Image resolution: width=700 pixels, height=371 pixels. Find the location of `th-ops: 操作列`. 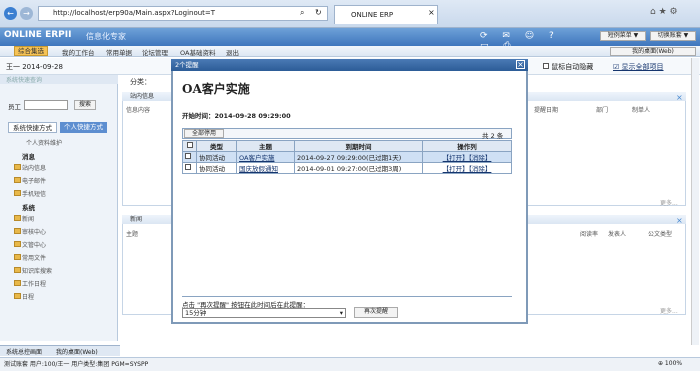

th-ops: 操作列 is located at coordinates (467, 146).